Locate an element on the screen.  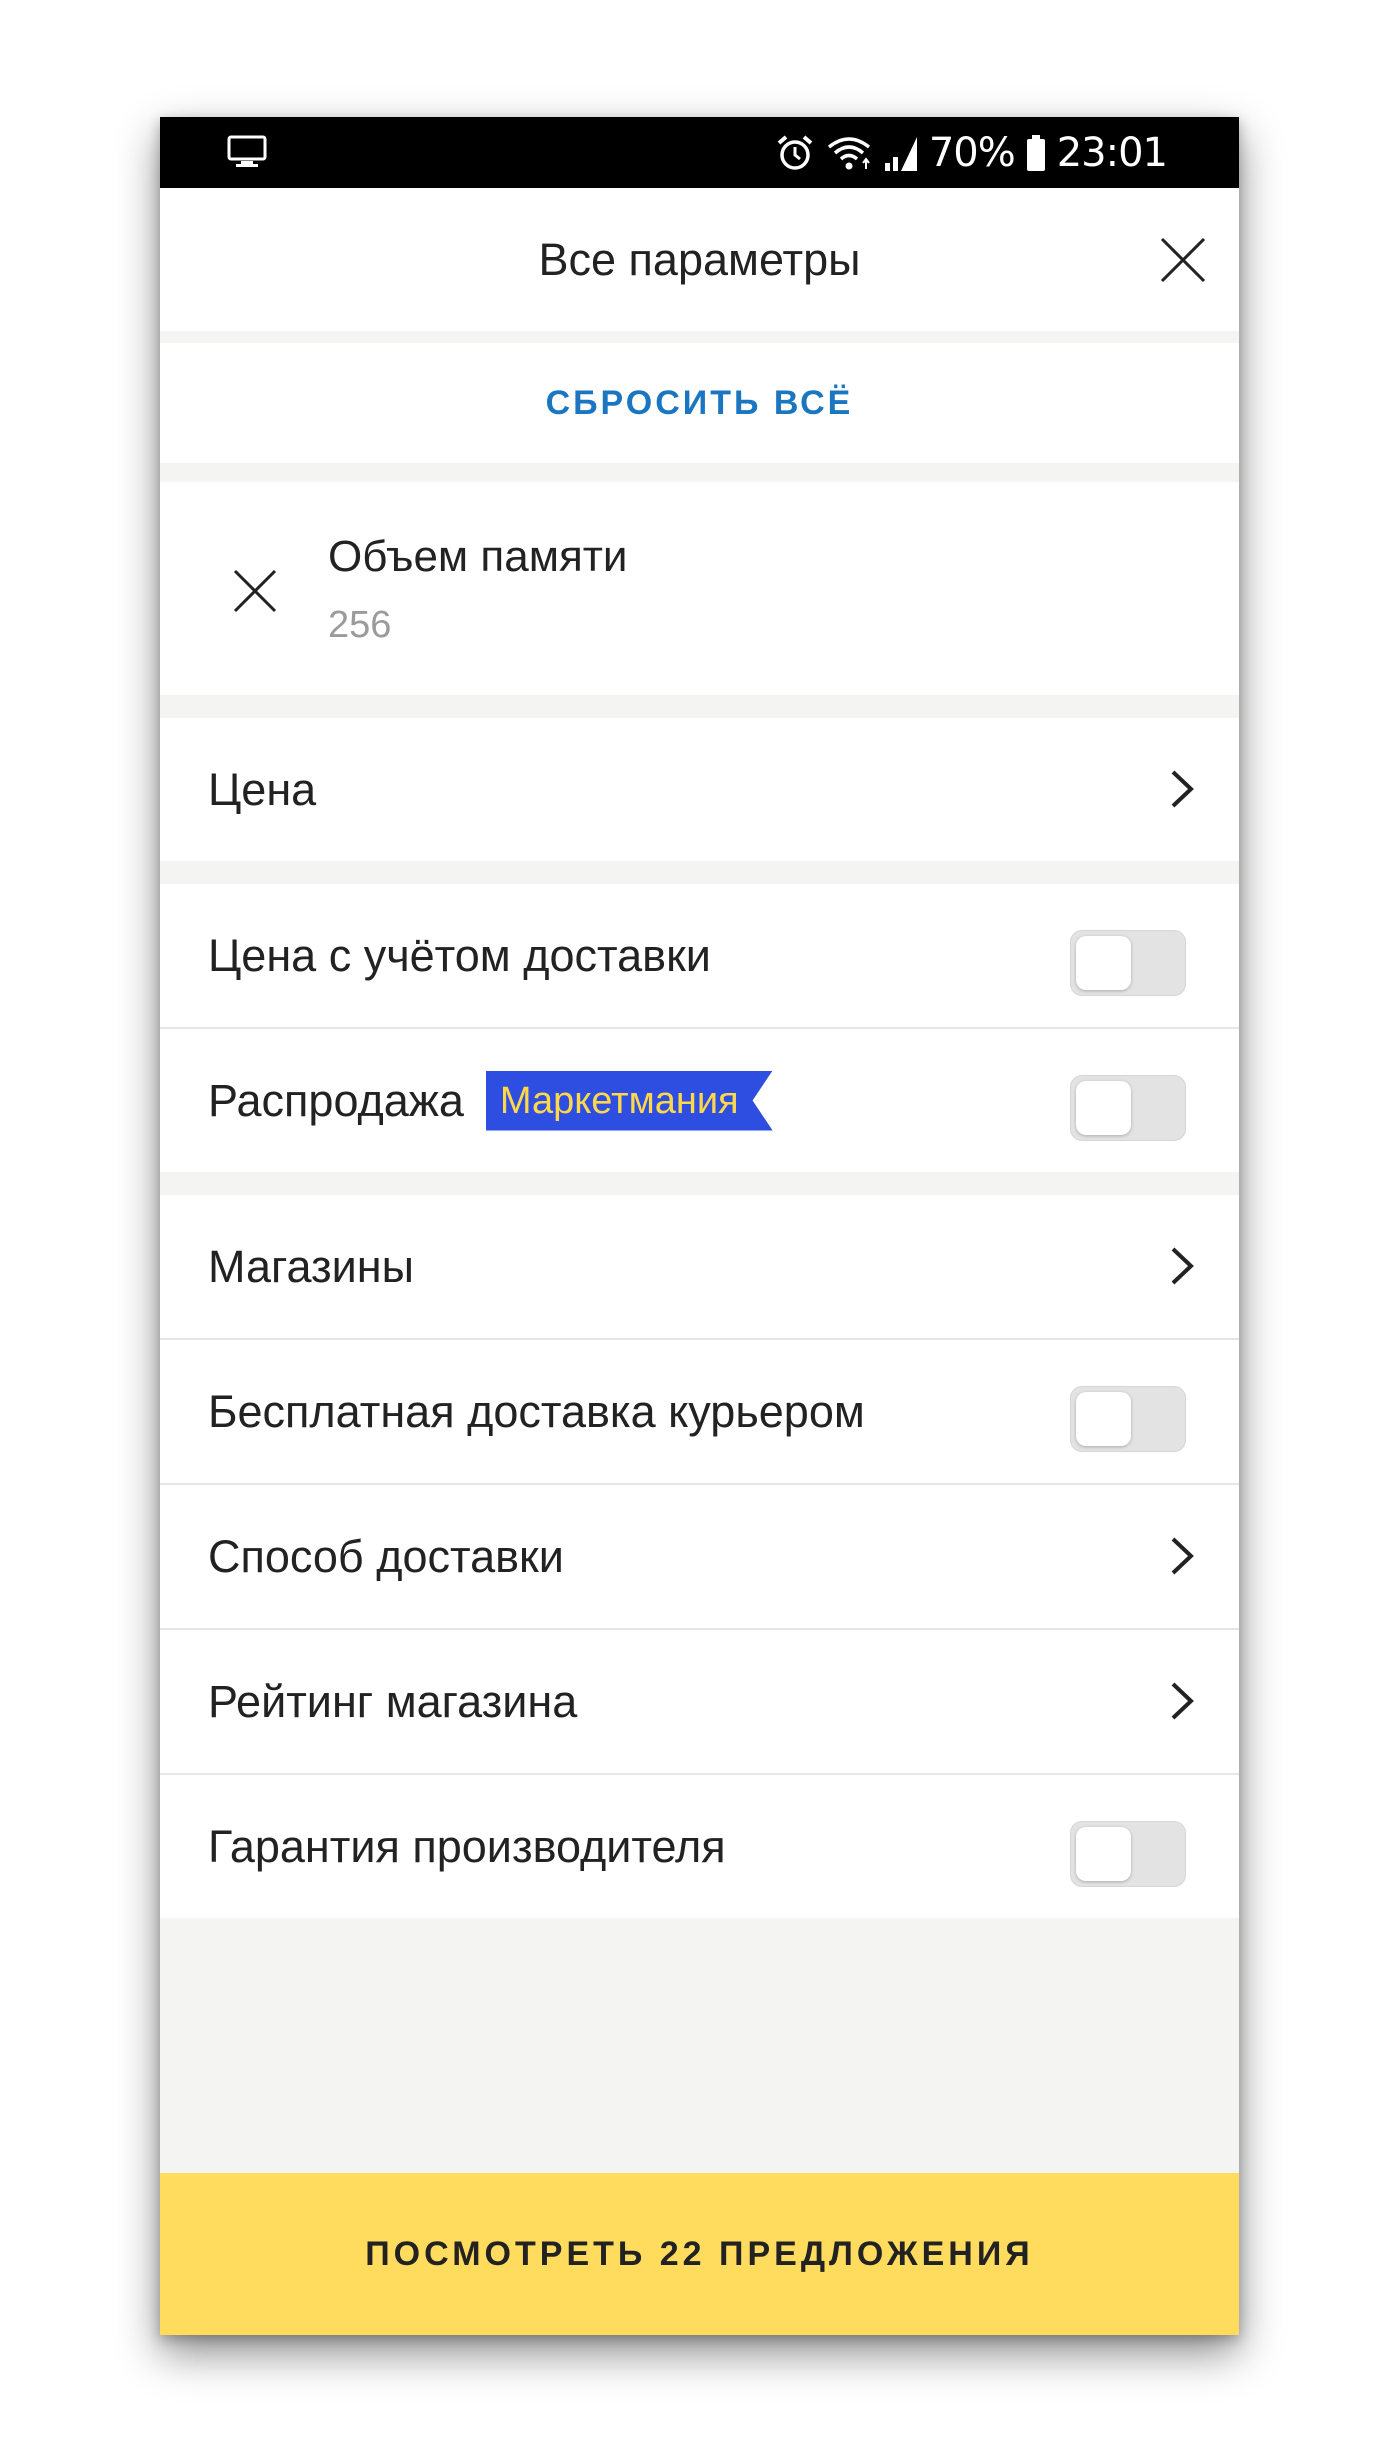
filter-row-price-with-delivery: Цена с учётом доставки is located at coordinates (699, 955).